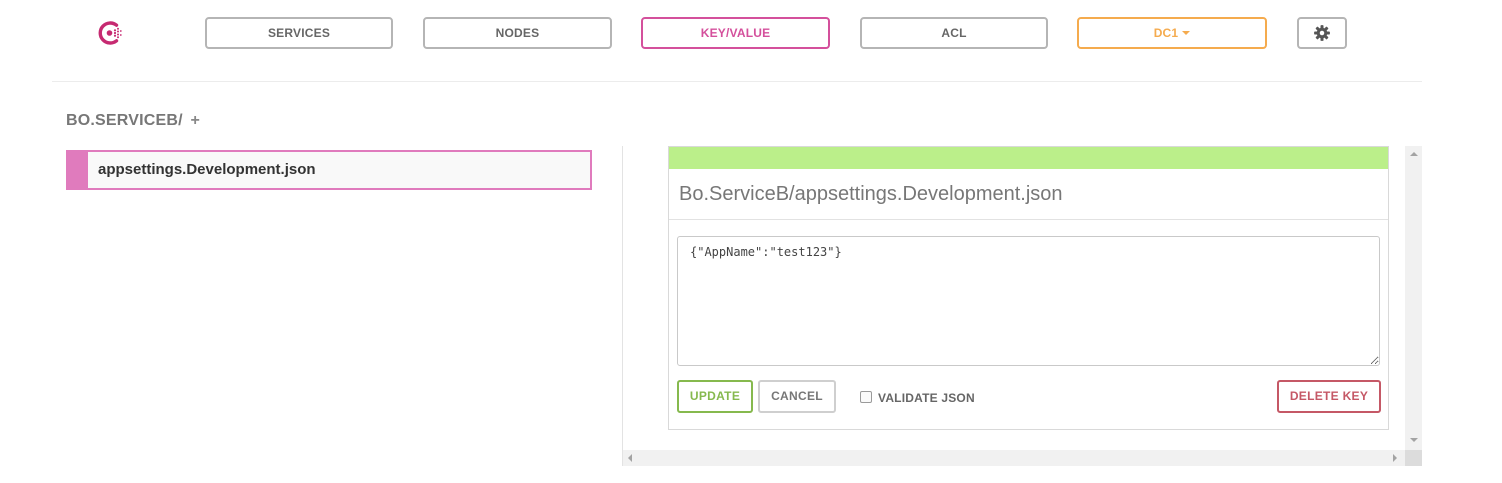 Image resolution: width=1502 pixels, height=483 pixels. I want to click on nav-key-value-button: KEY/VALUE, so click(735, 33).